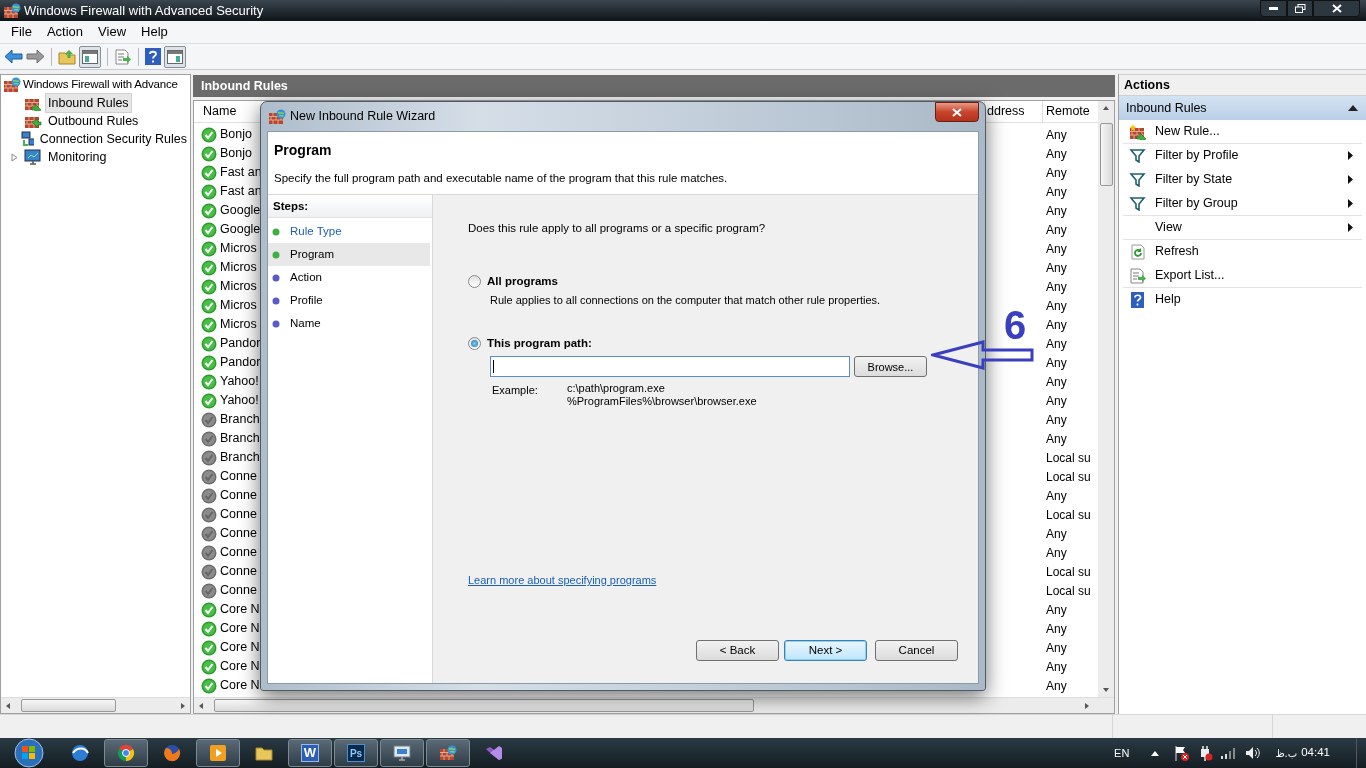  I want to click on task-link: Refresh, so click(1242, 252).